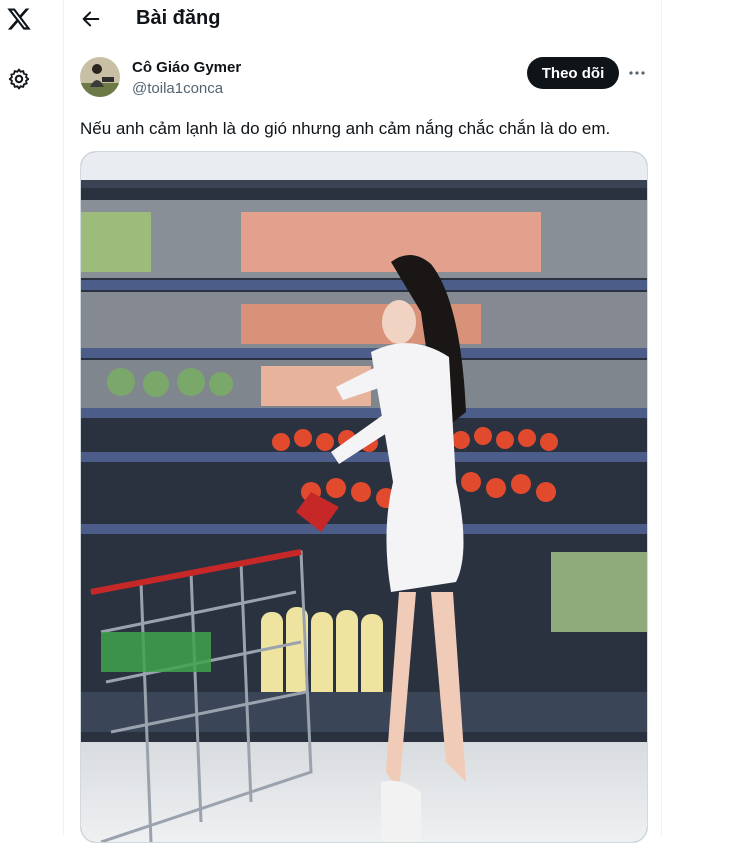 The width and height of the screenshot is (743, 843). What do you see at coordinates (186, 67) in the screenshot?
I see `author-name: Cô Giáo Gymer` at bounding box center [186, 67].